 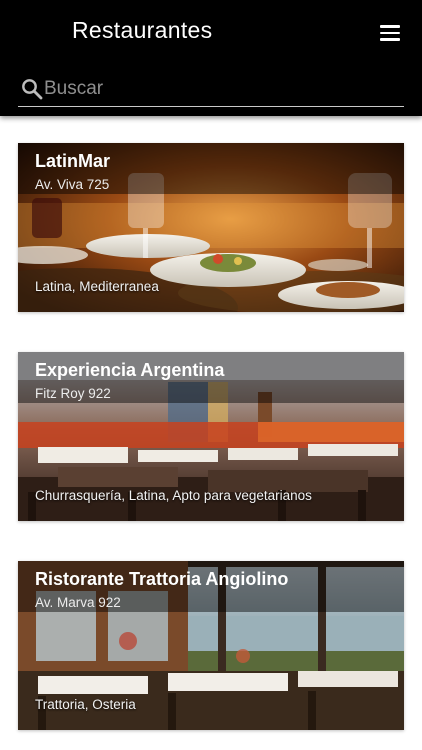 I want to click on page-title: Restaurantes, so click(x=142, y=30).